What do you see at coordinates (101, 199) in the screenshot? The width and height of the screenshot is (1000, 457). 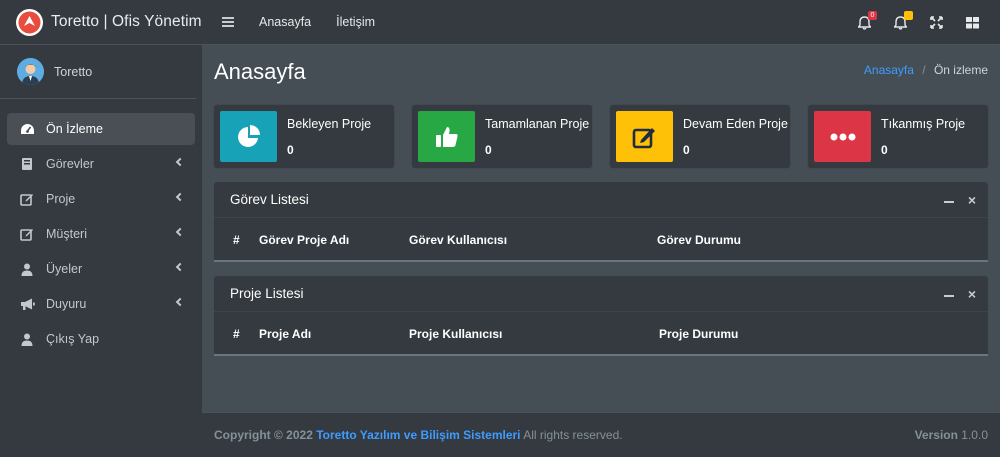 I see `sidebar-item-proje: Proje` at bounding box center [101, 199].